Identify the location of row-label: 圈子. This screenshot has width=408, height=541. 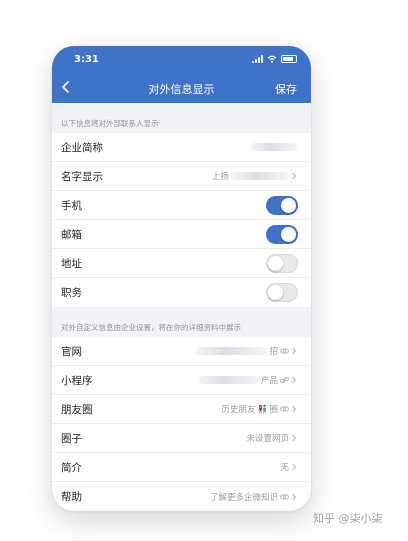
(71, 438).